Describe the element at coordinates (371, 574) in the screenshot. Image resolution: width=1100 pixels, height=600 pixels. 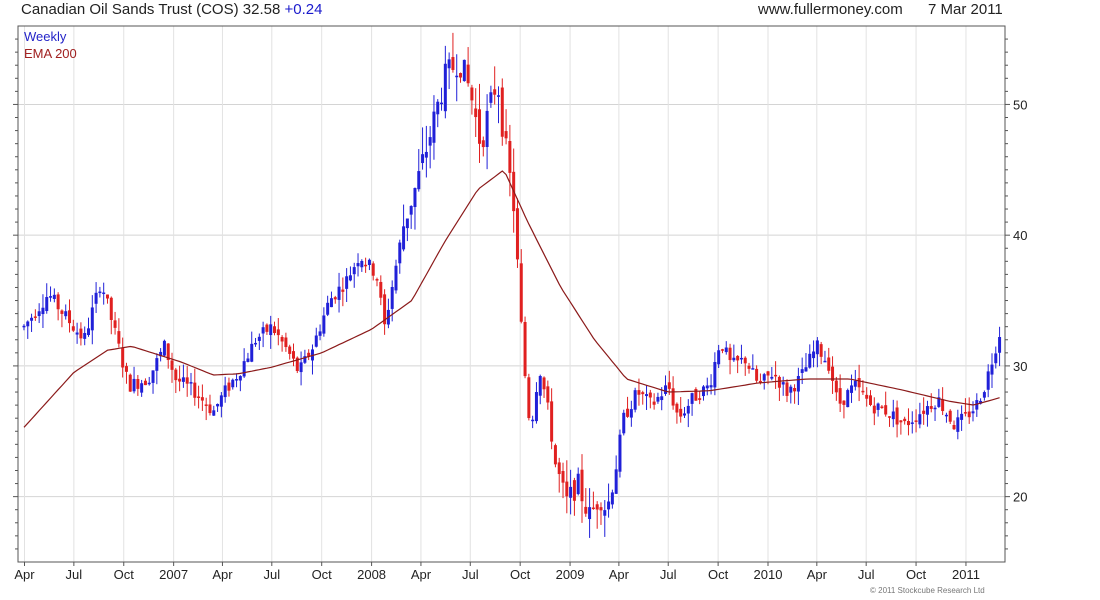
I see `x-tick-label: 2008` at that location.